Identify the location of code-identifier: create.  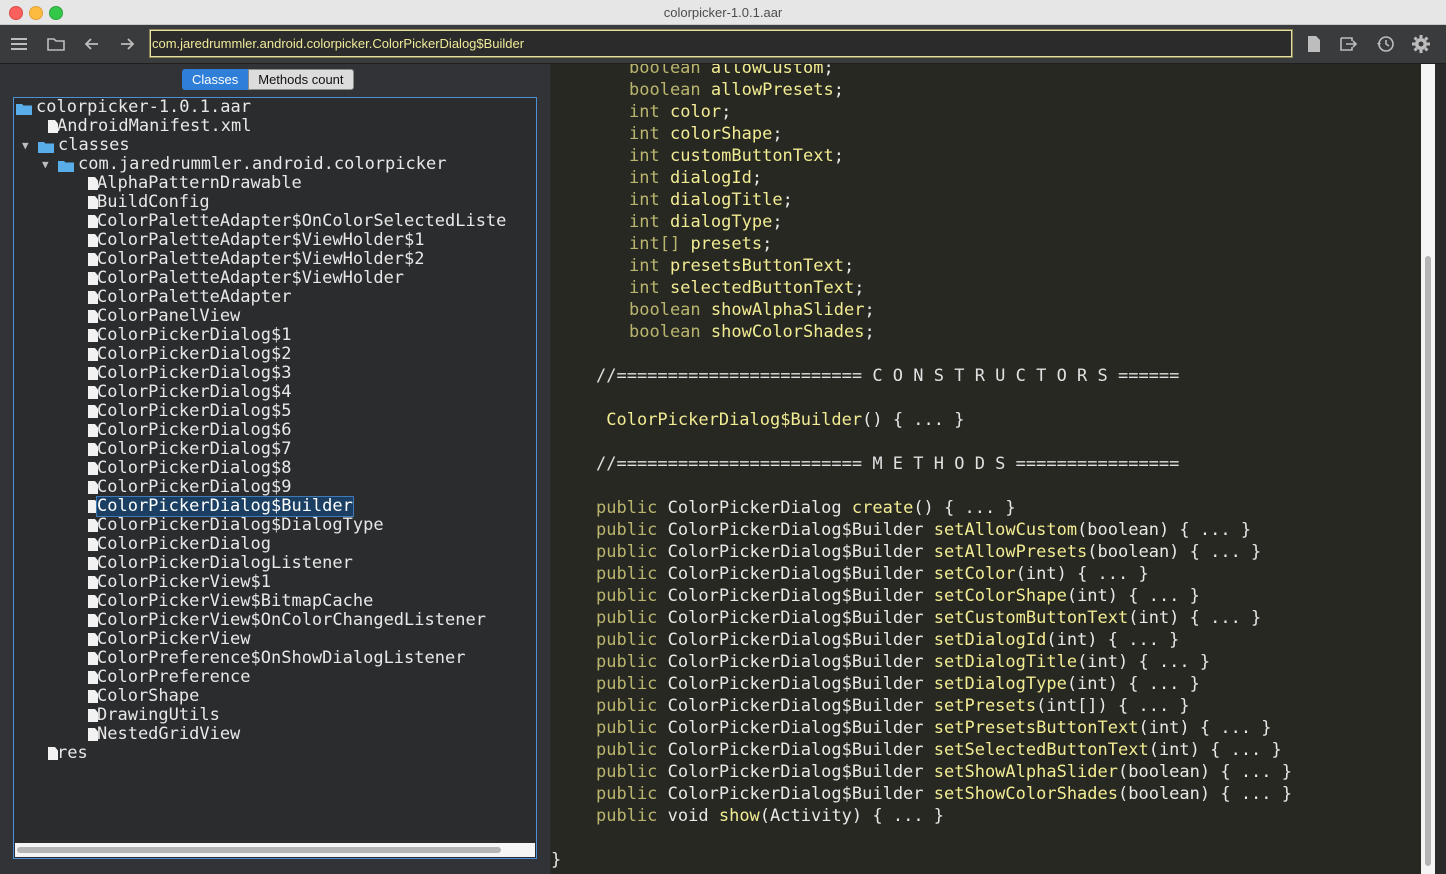
(882, 508).